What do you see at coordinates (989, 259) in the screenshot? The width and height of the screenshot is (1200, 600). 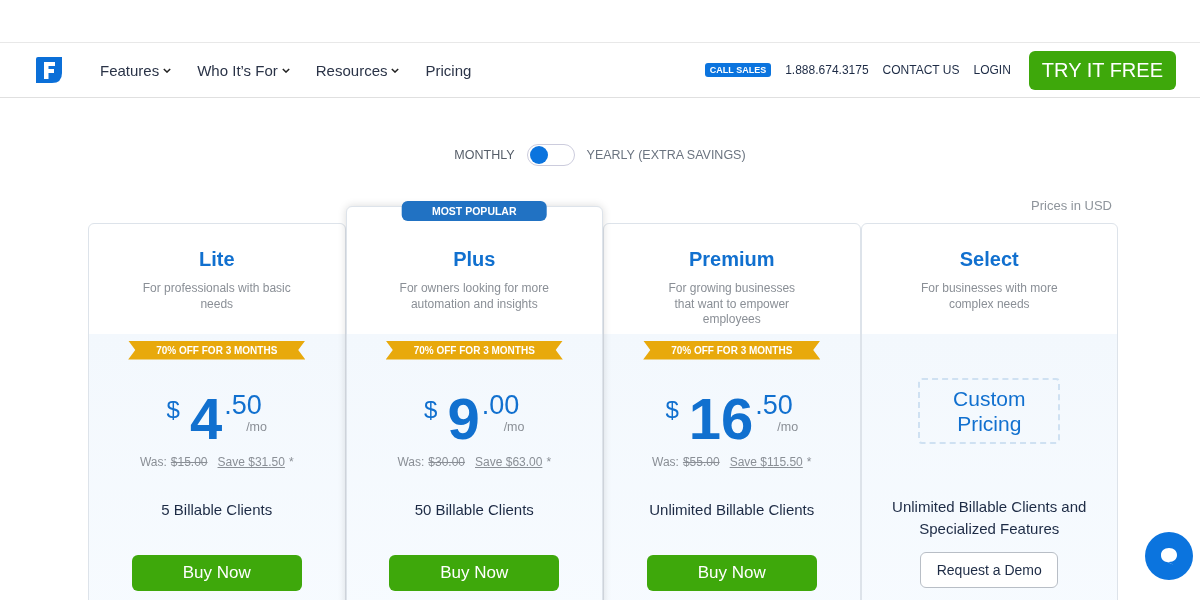 I see `plan-name: Select` at bounding box center [989, 259].